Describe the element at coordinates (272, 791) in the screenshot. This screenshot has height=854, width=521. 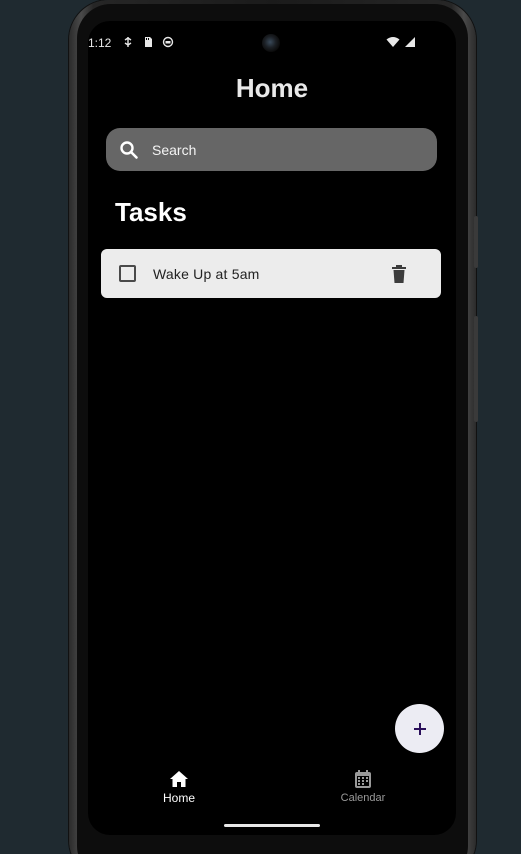
I see `bottom-navigation: Home Calendar` at that location.